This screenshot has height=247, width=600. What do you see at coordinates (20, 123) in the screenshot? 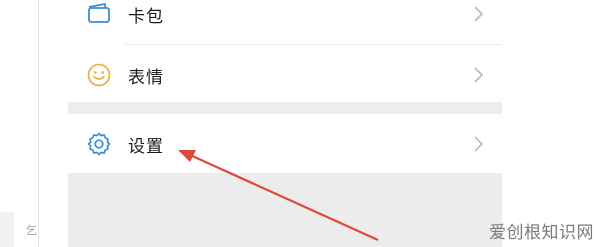
I see `left-edge-panel: 乞` at bounding box center [20, 123].